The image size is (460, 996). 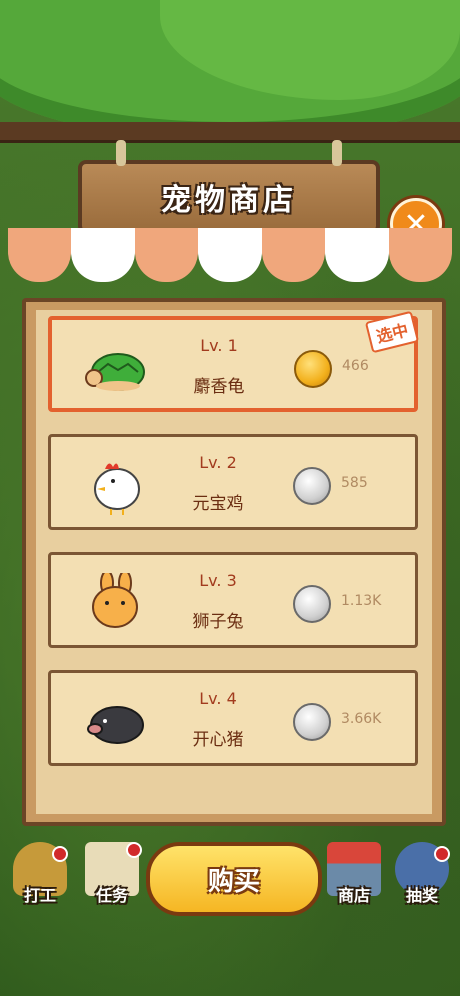 What do you see at coordinates (233, 718) in the screenshot?
I see `pet-card-boar: Lv. 4 开心猪 3.66K` at bounding box center [233, 718].